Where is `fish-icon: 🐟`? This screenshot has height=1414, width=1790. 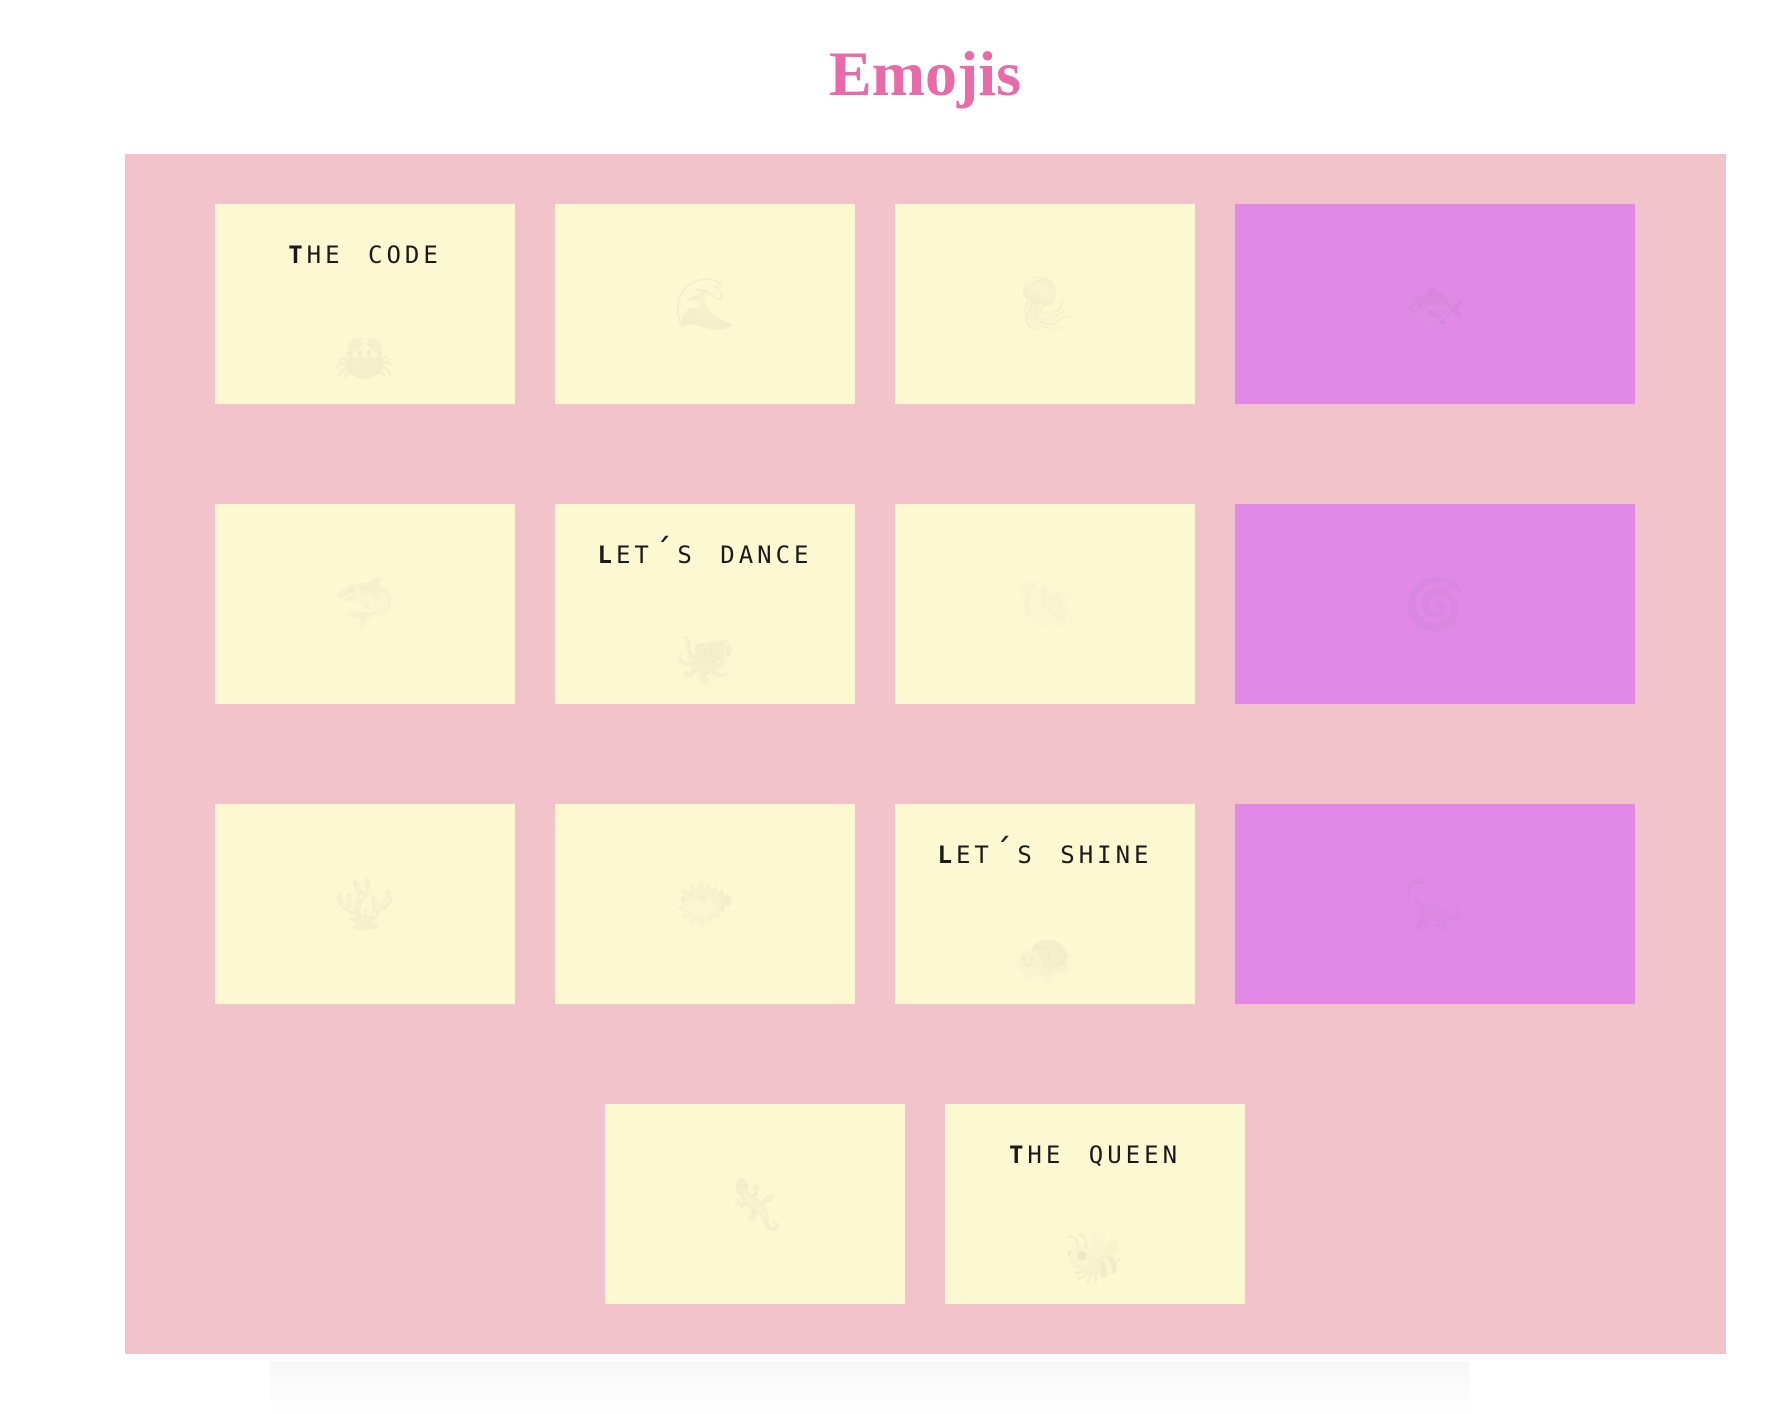 fish-icon: 🐟 is located at coordinates (1435, 304).